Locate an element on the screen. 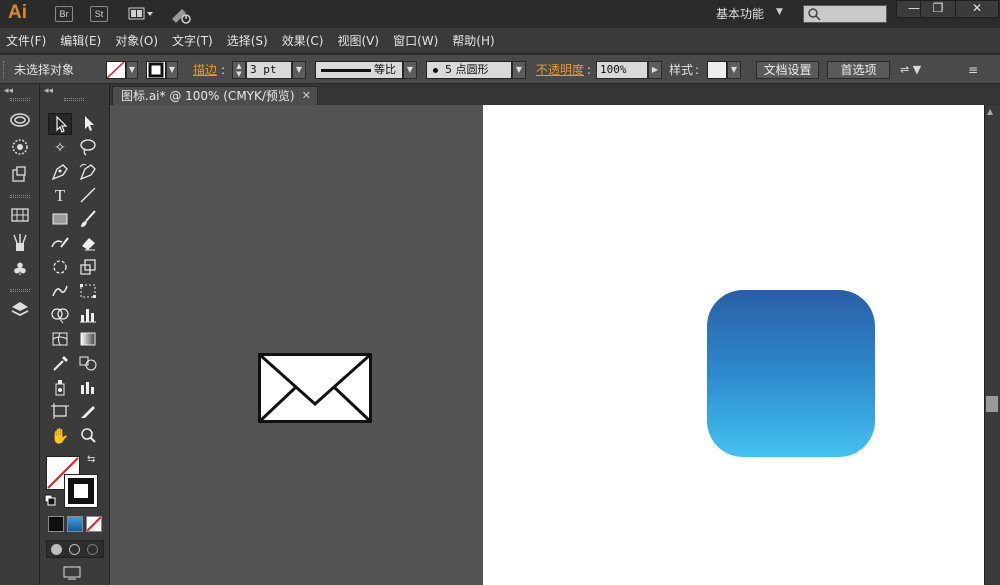 This screenshot has width=1000, height=585. draw-behind-icon is located at coordinates (74, 549).